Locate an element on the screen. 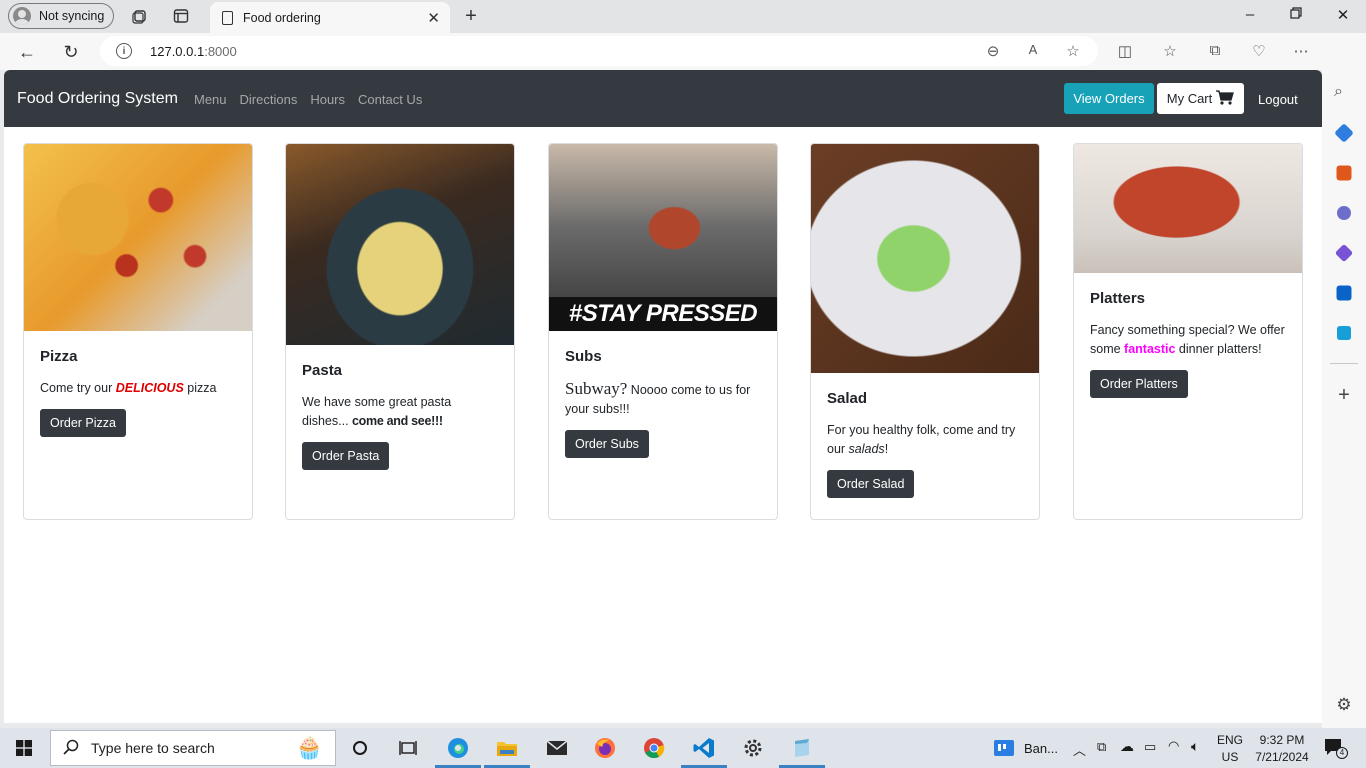 The image size is (1366, 768). battery-icon: ▭ is located at coordinates (1150, 747).